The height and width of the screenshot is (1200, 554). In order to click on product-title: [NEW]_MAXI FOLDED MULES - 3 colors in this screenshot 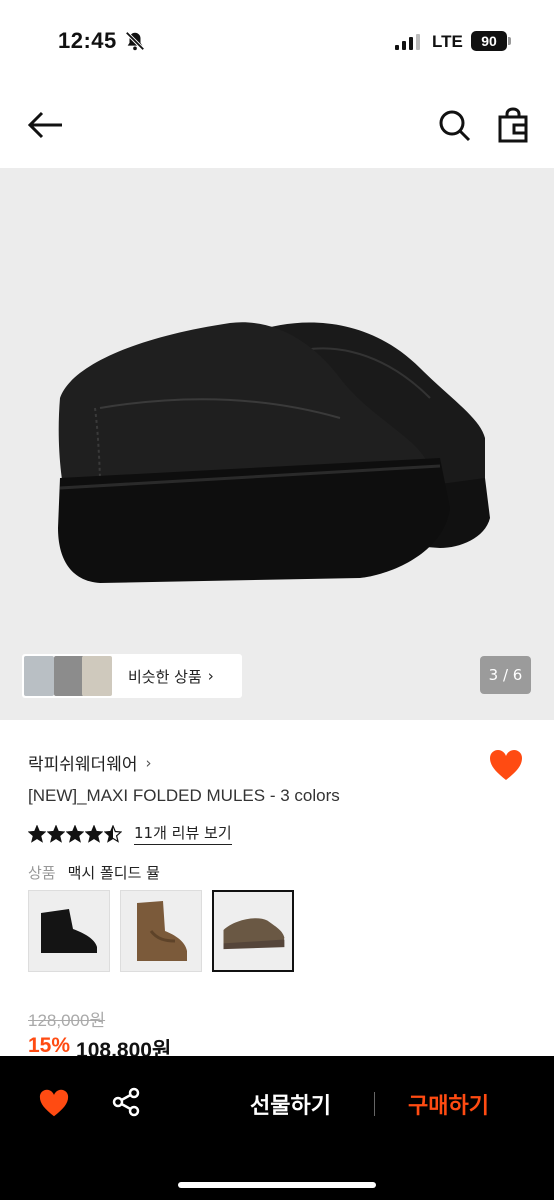, I will do `click(184, 795)`.